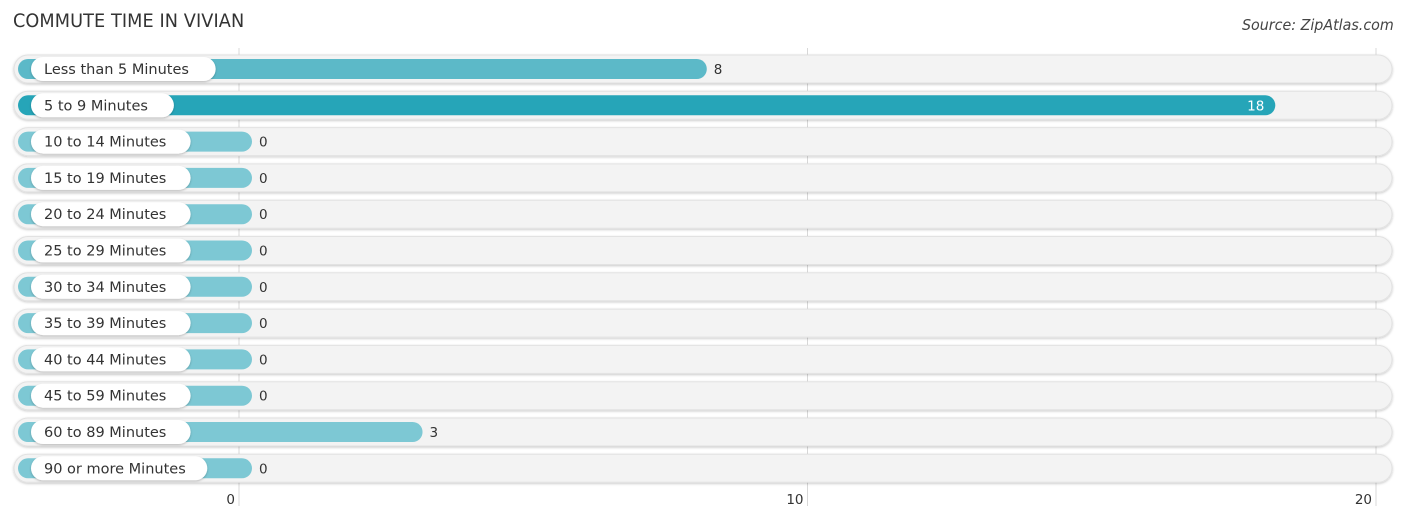  What do you see at coordinates (105, 215) in the screenshot?
I see `category-label: 20 to 24 Minutes` at bounding box center [105, 215].